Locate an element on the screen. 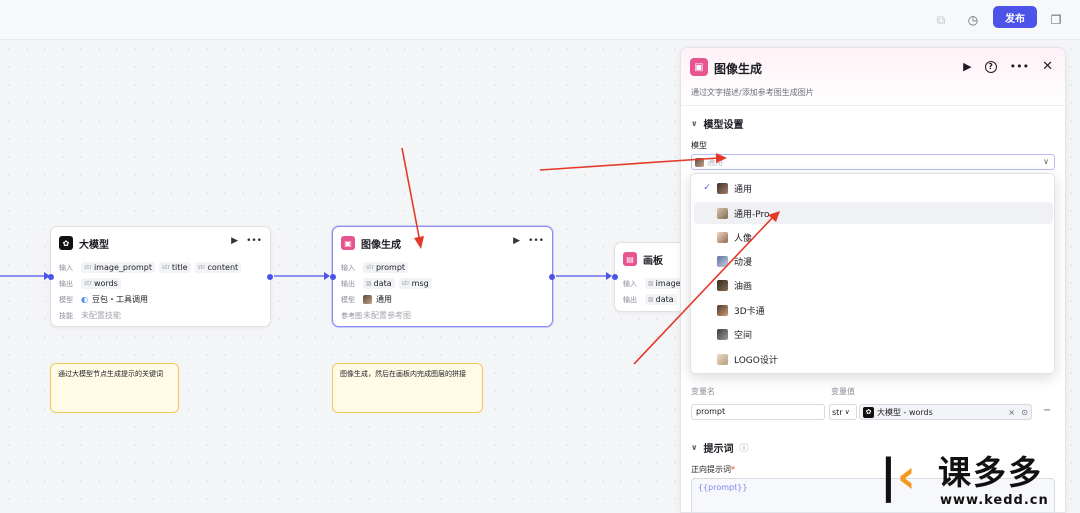 This screenshot has height=513, width=1080. watermark-k-logo: |‹ is located at coordinates (898, 476).